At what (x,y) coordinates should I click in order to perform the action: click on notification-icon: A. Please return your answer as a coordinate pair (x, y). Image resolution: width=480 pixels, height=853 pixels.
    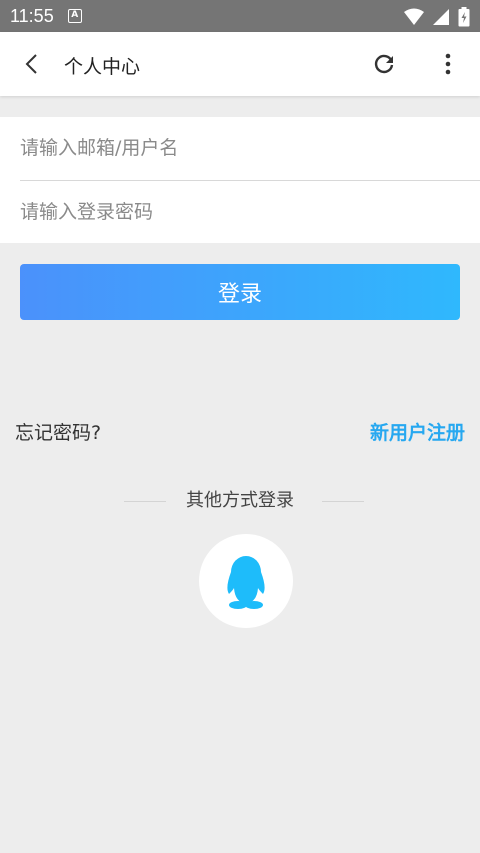
    Looking at the image, I should click on (74, 16).